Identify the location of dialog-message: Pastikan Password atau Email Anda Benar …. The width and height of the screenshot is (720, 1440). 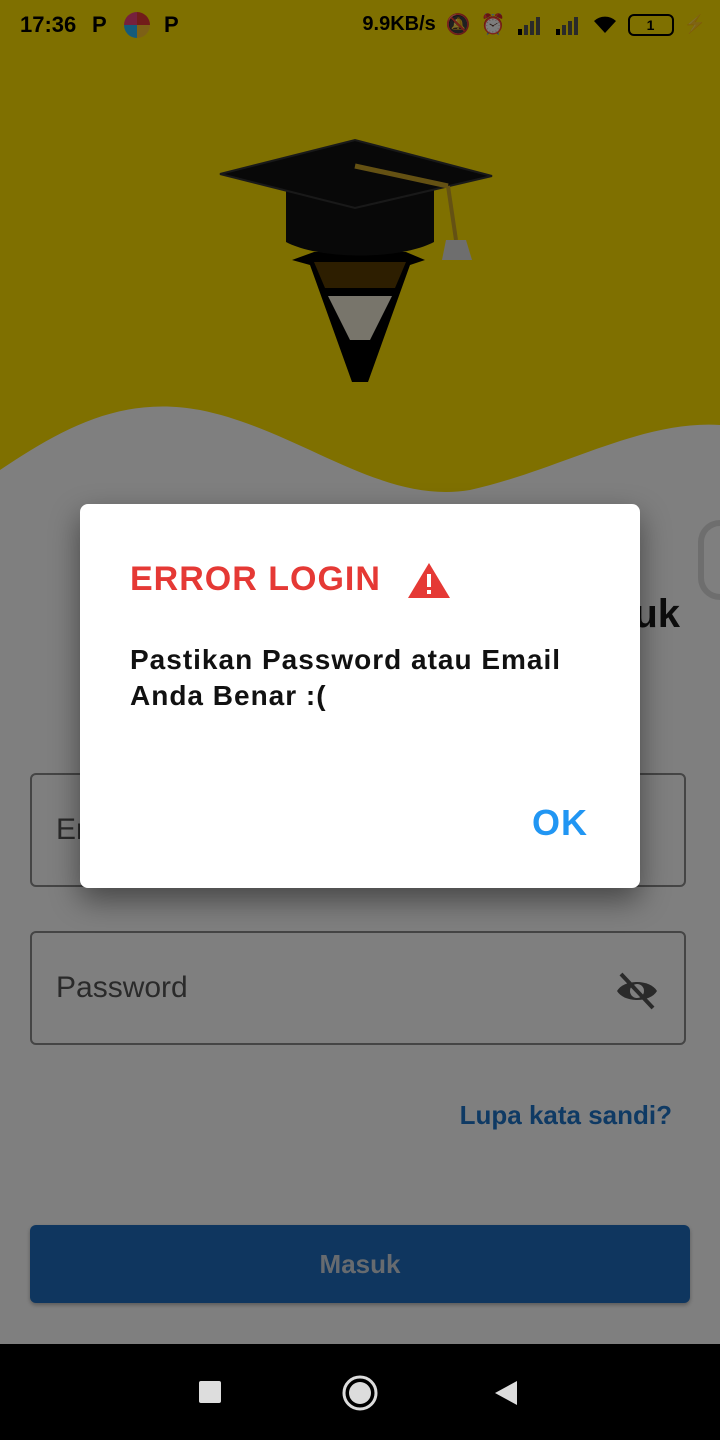
(346, 677).